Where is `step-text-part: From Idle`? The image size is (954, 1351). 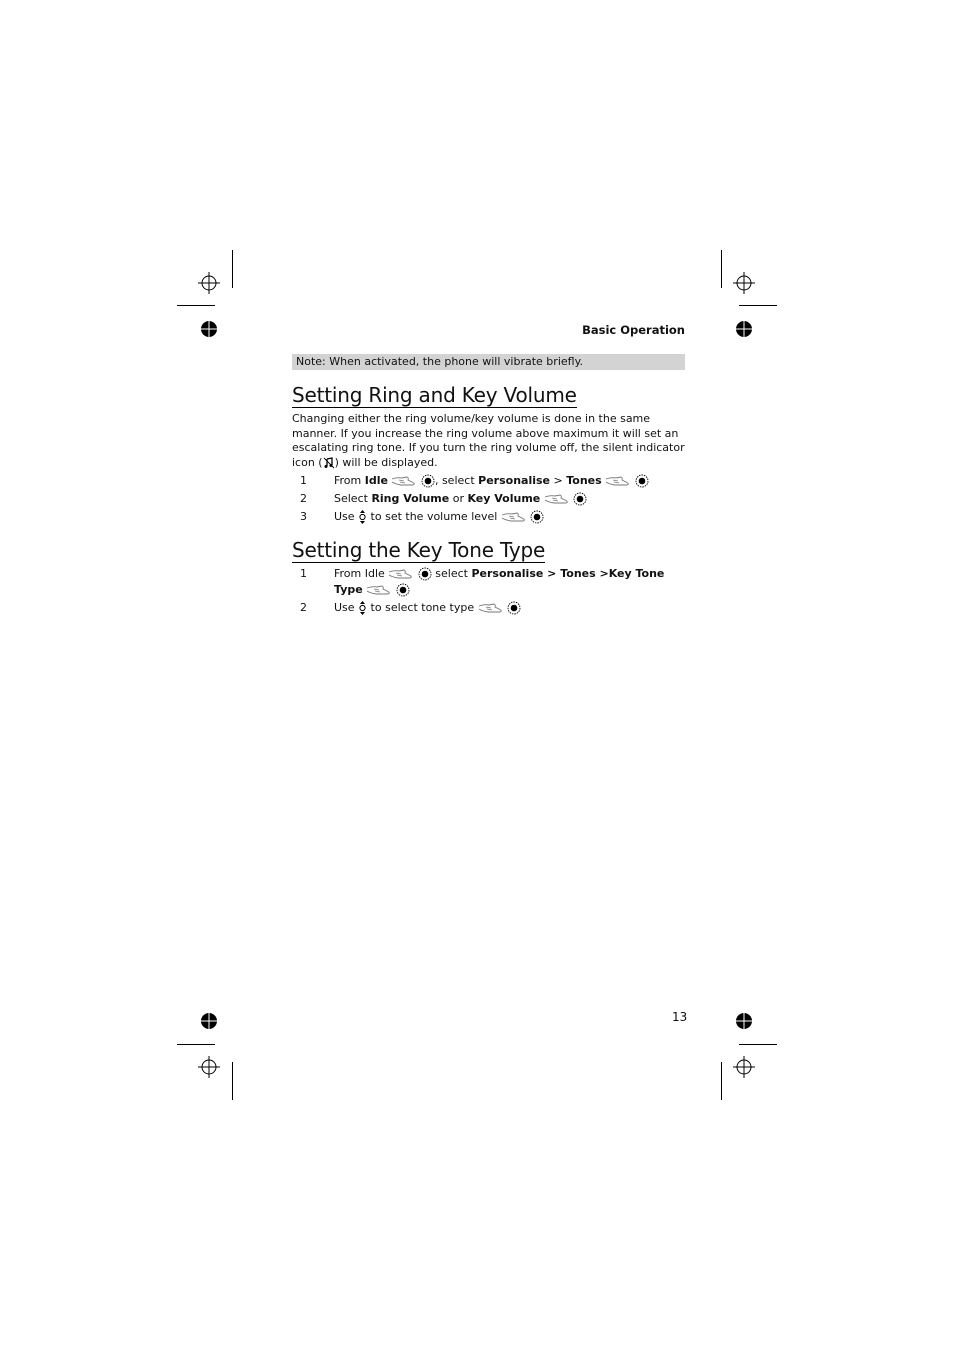 step-text-part: From Idle is located at coordinates (361, 573).